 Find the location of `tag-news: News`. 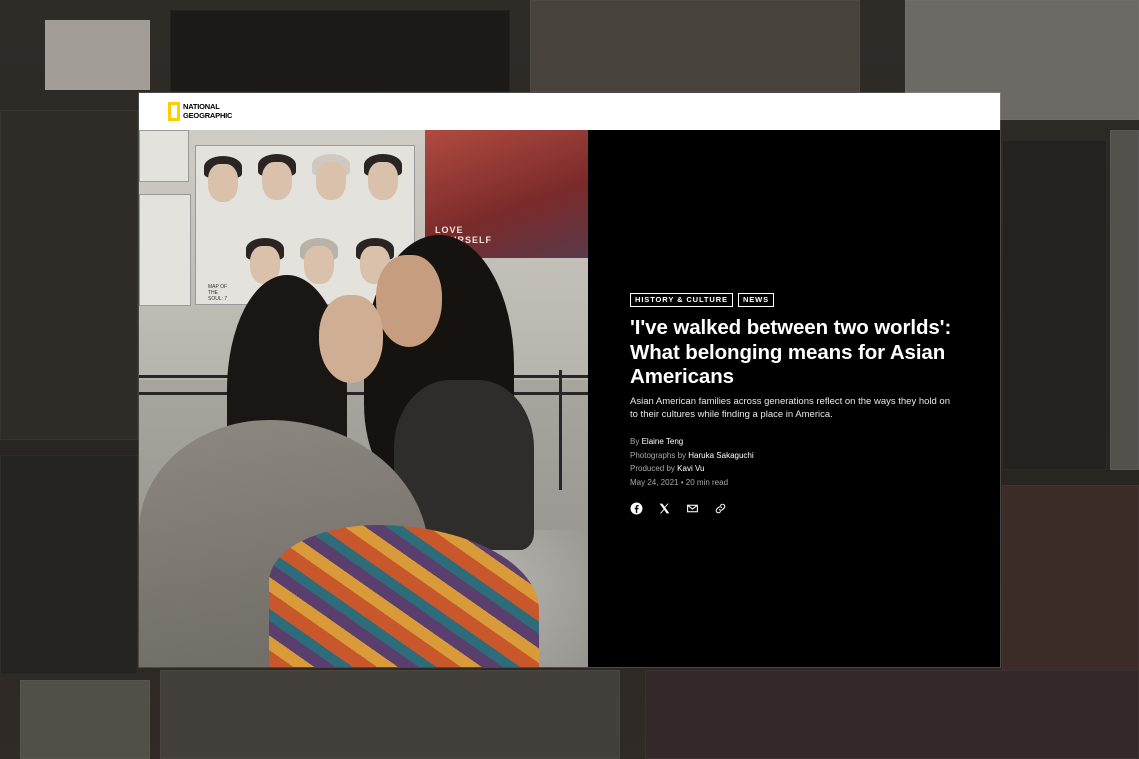

tag-news: News is located at coordinates (756, 300).